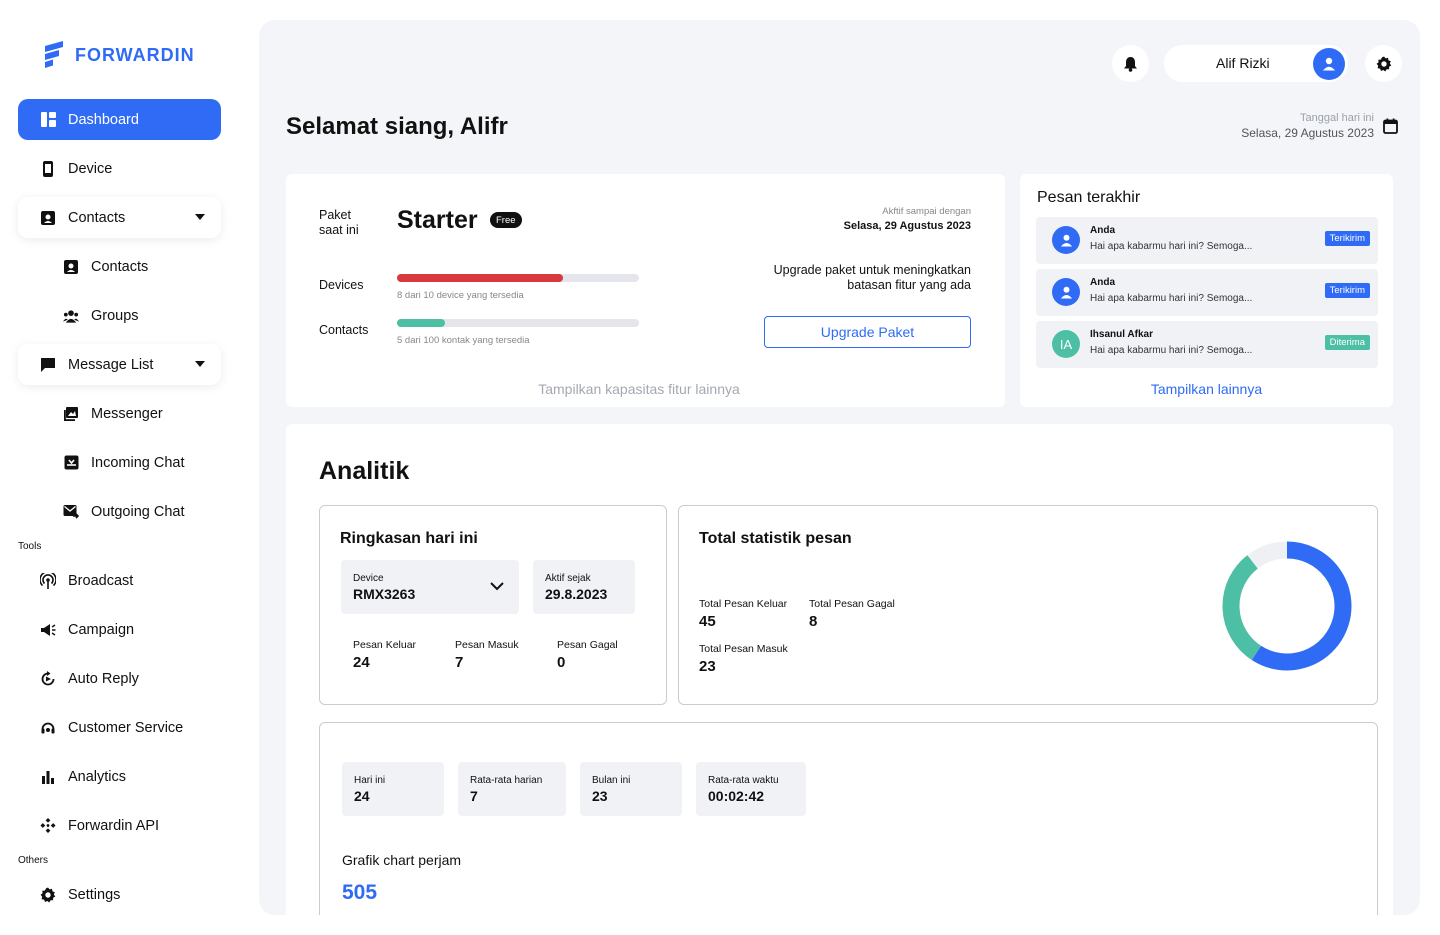 This screenshot has height=935, width=1440. What do you see at coordinates (707, 621) in the screenshot?
I see `stat-value: 45` at bounding box center [707, 621].